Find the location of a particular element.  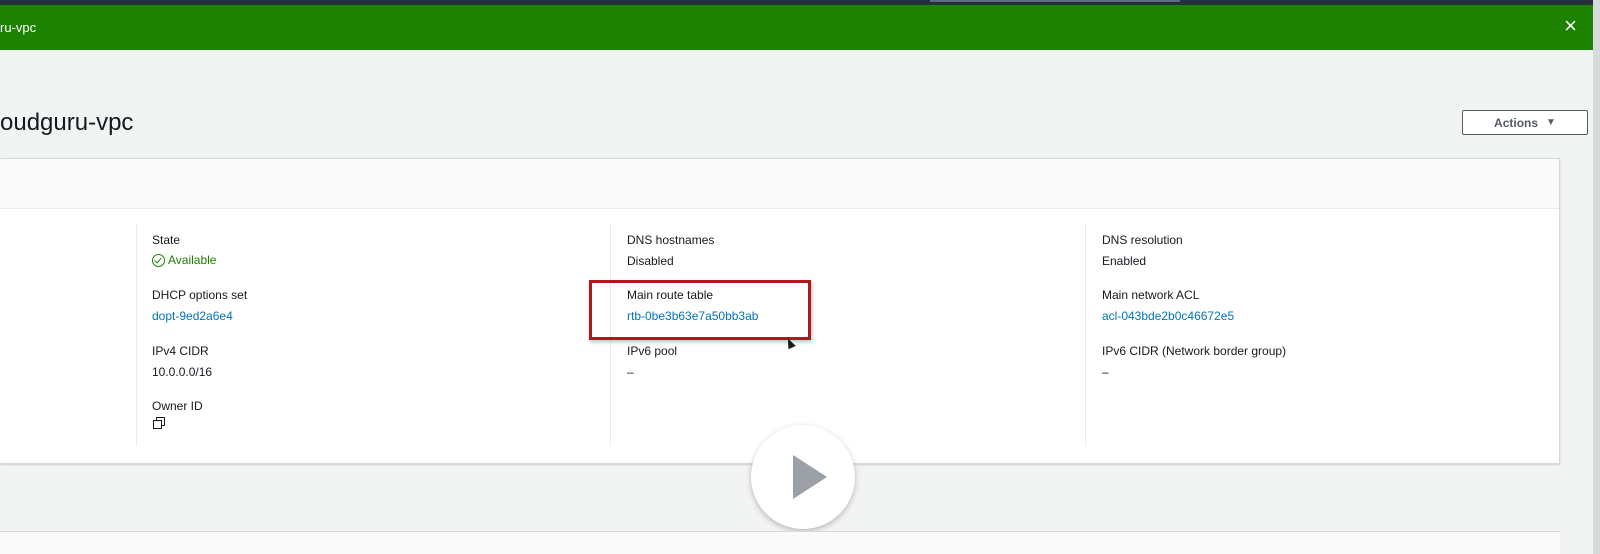

success-banner: ru-vpc × is located at coordinates (796, 27).